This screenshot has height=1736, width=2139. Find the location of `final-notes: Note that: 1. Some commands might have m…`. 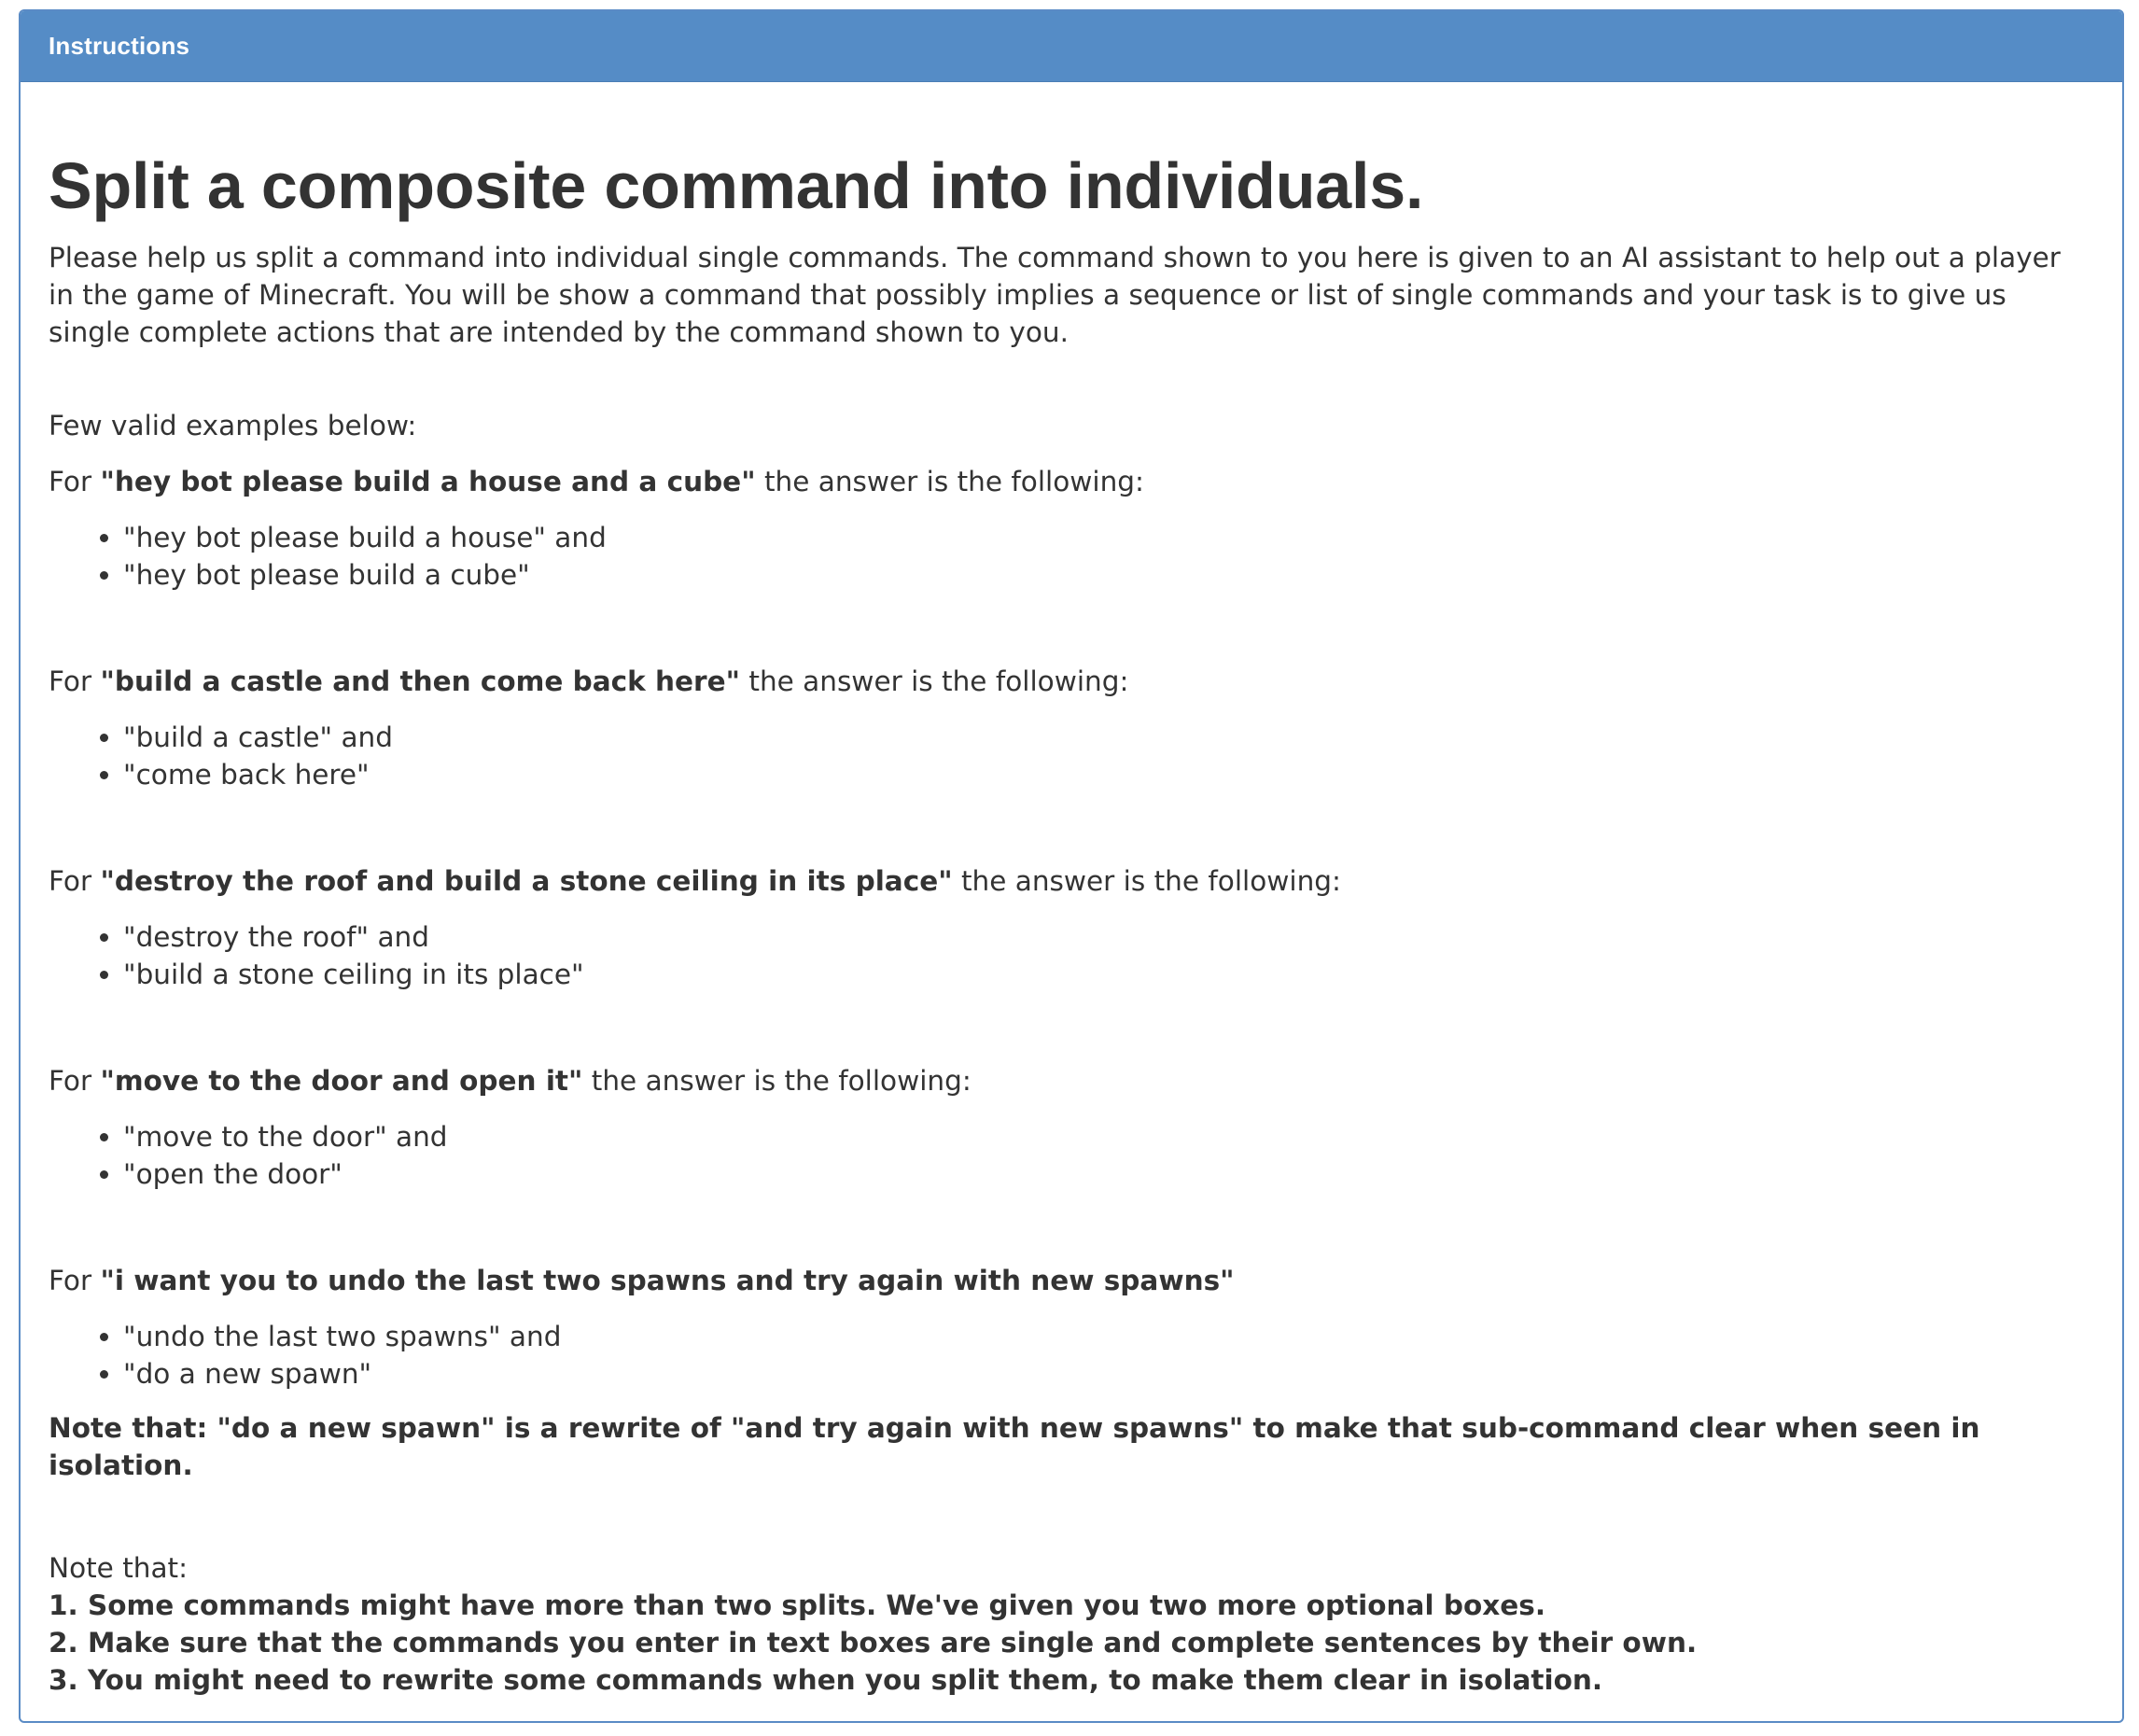

final-notes: Note that: 1. Some commands might have m… is located at coordinates (1072, 1624).